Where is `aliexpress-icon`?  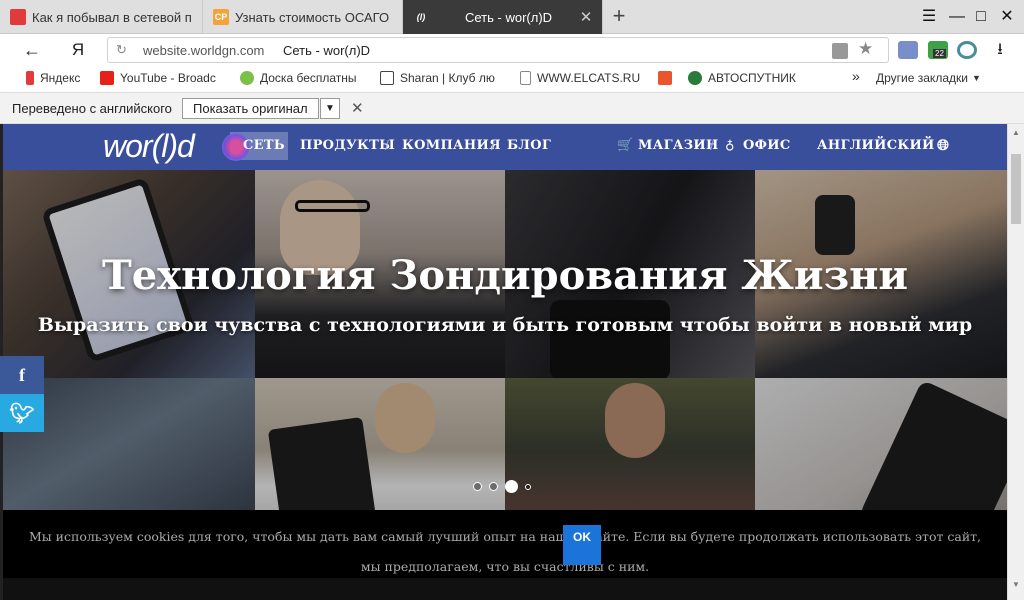 aliexpress-icon is located at coordinates (665, 78).